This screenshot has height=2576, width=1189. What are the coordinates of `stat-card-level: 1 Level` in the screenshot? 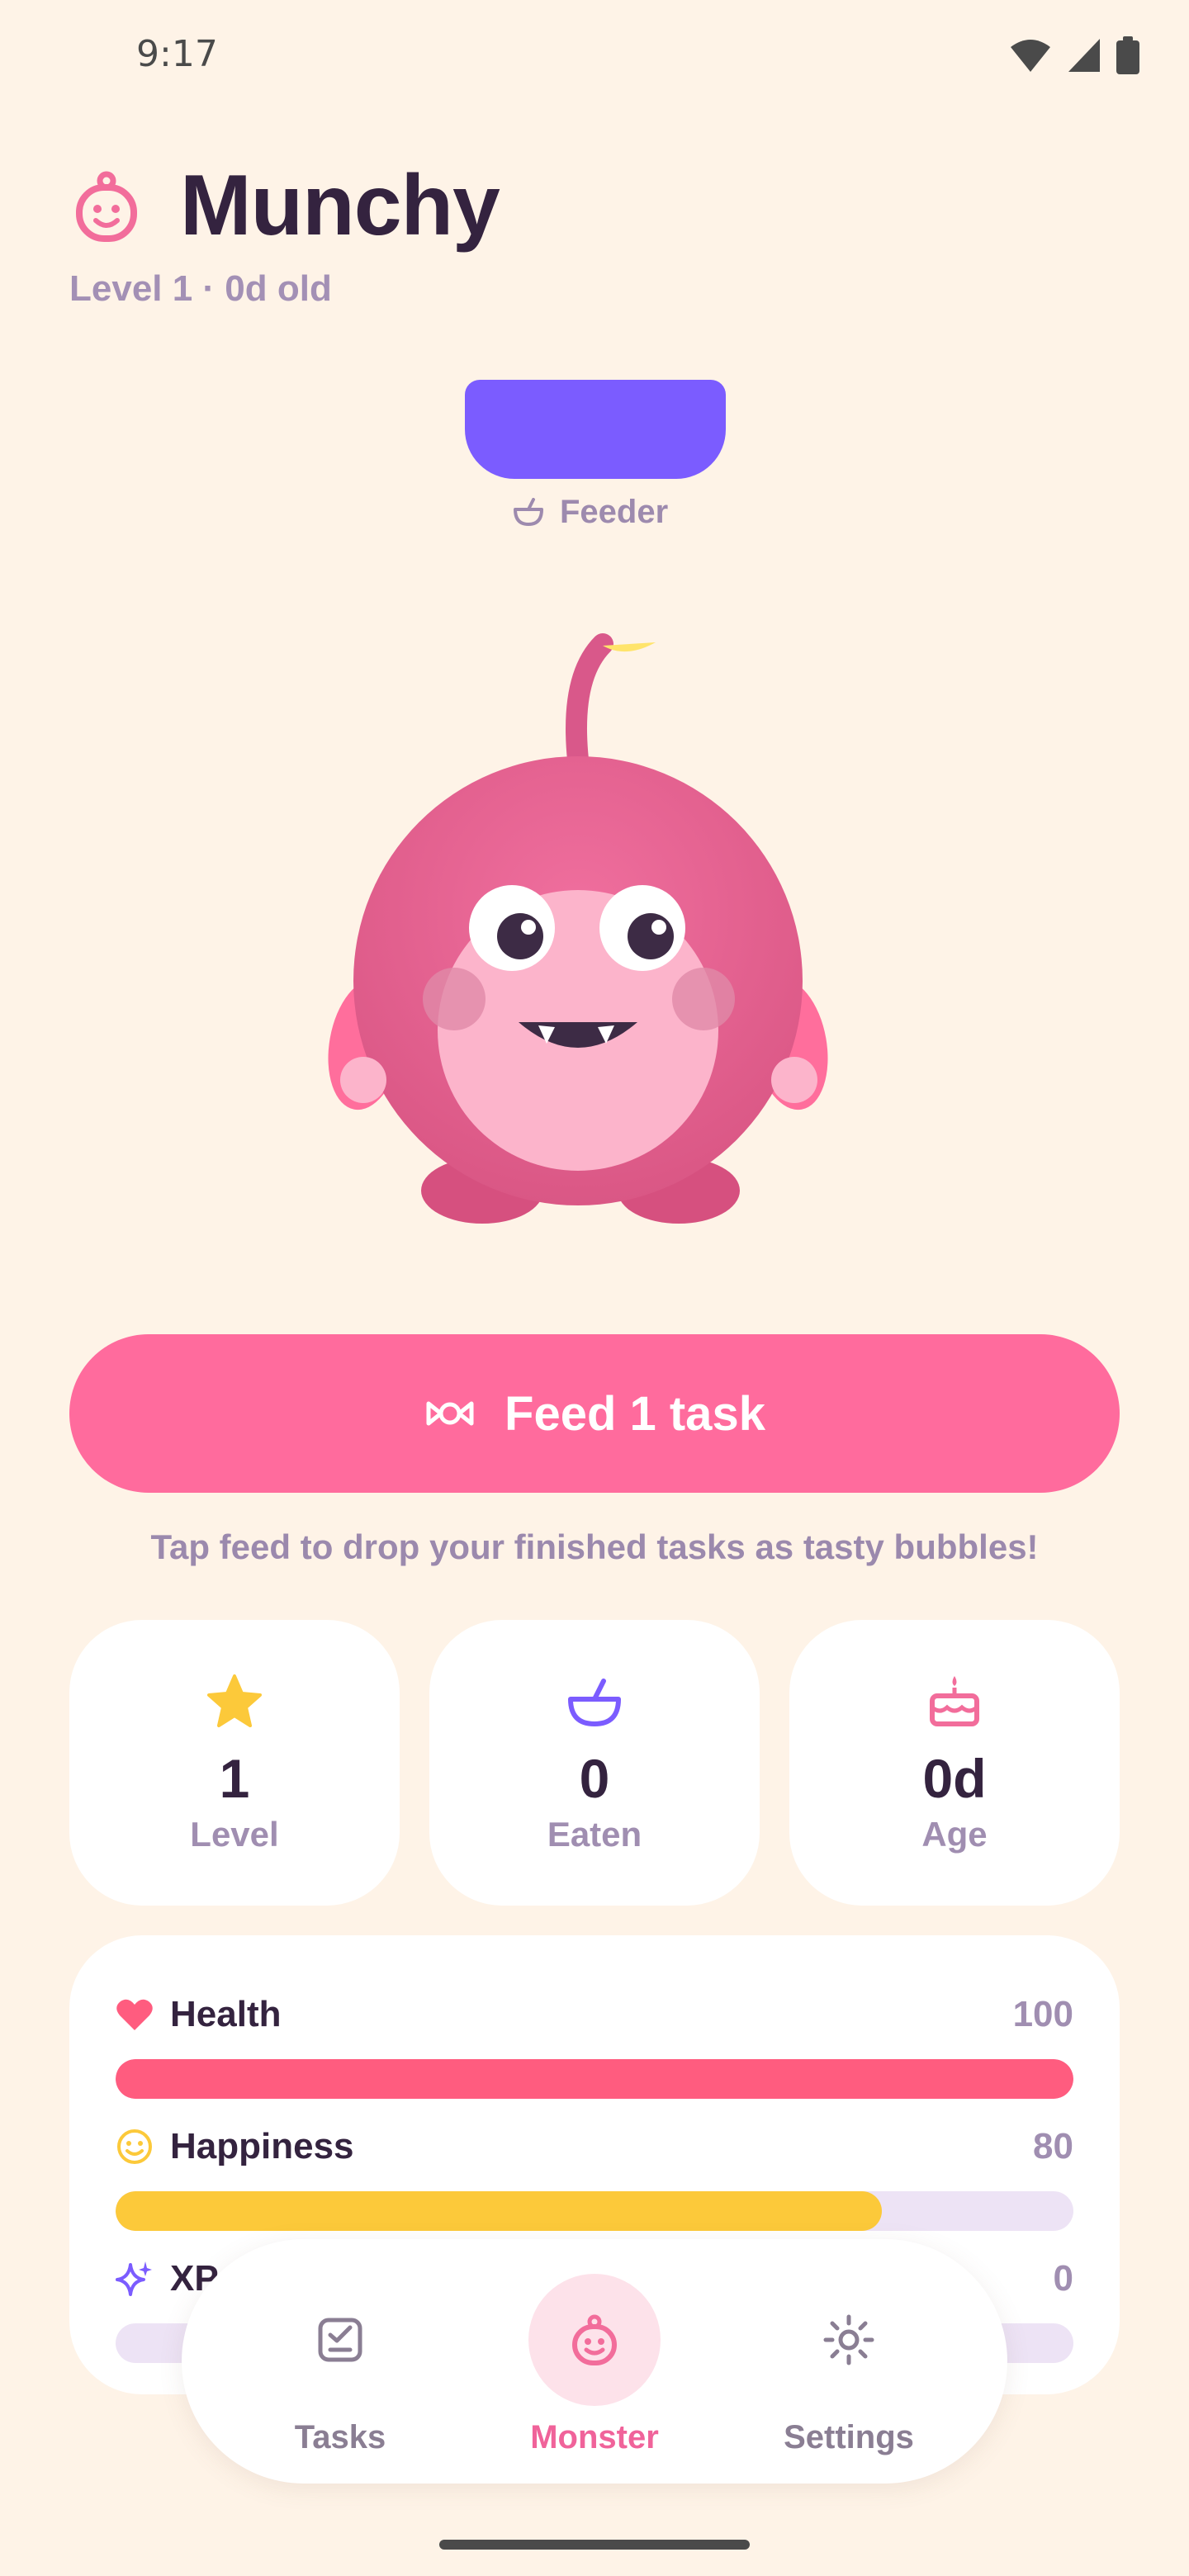 It's located at (234, 1763).